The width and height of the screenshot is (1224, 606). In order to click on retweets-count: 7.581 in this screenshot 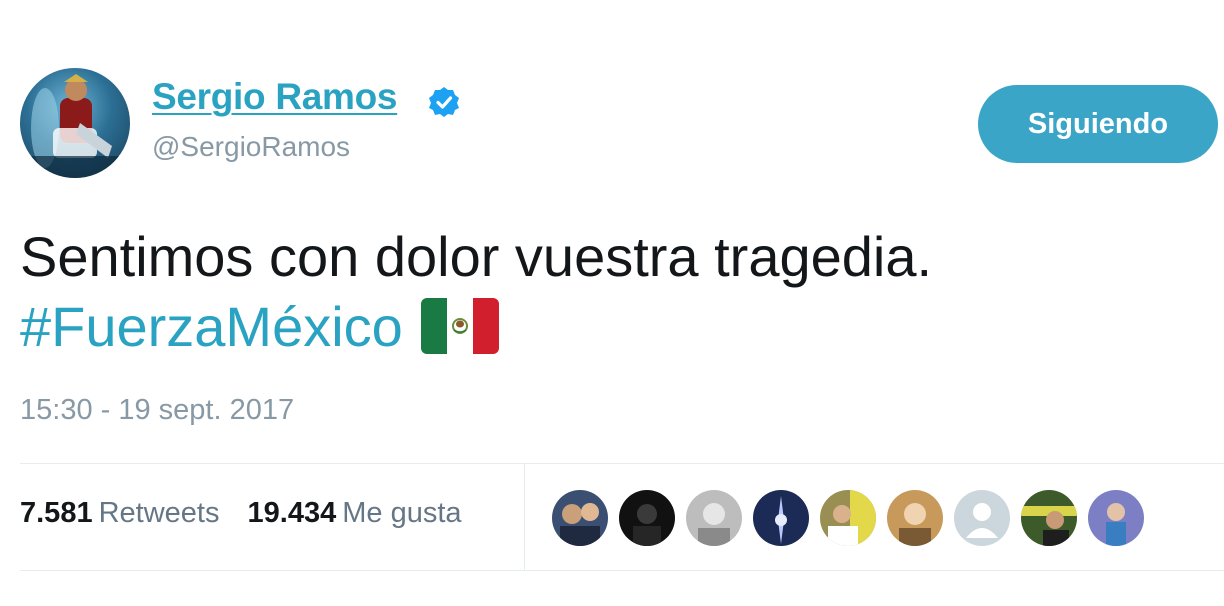, I will do `click(56, 513)`.